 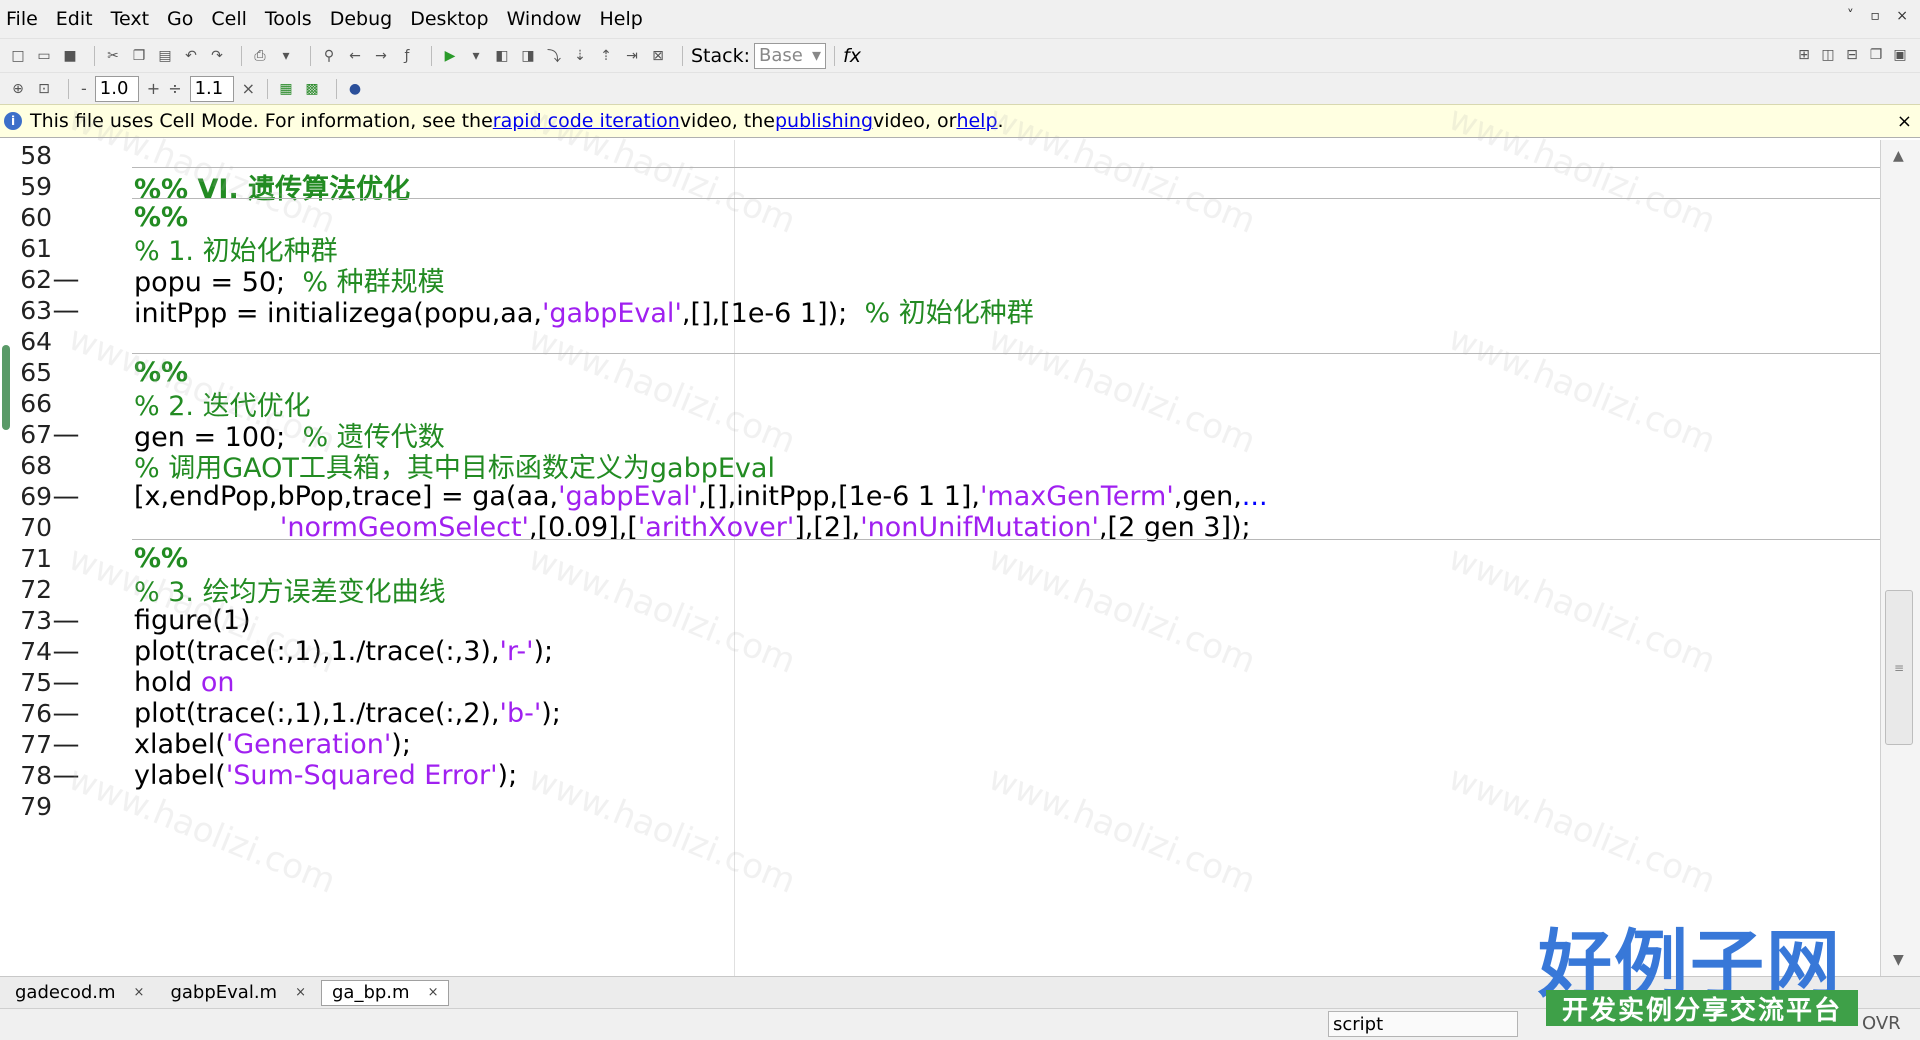 I want to click on exit-debug-icon: ⊠, so click(x=658, y=56).